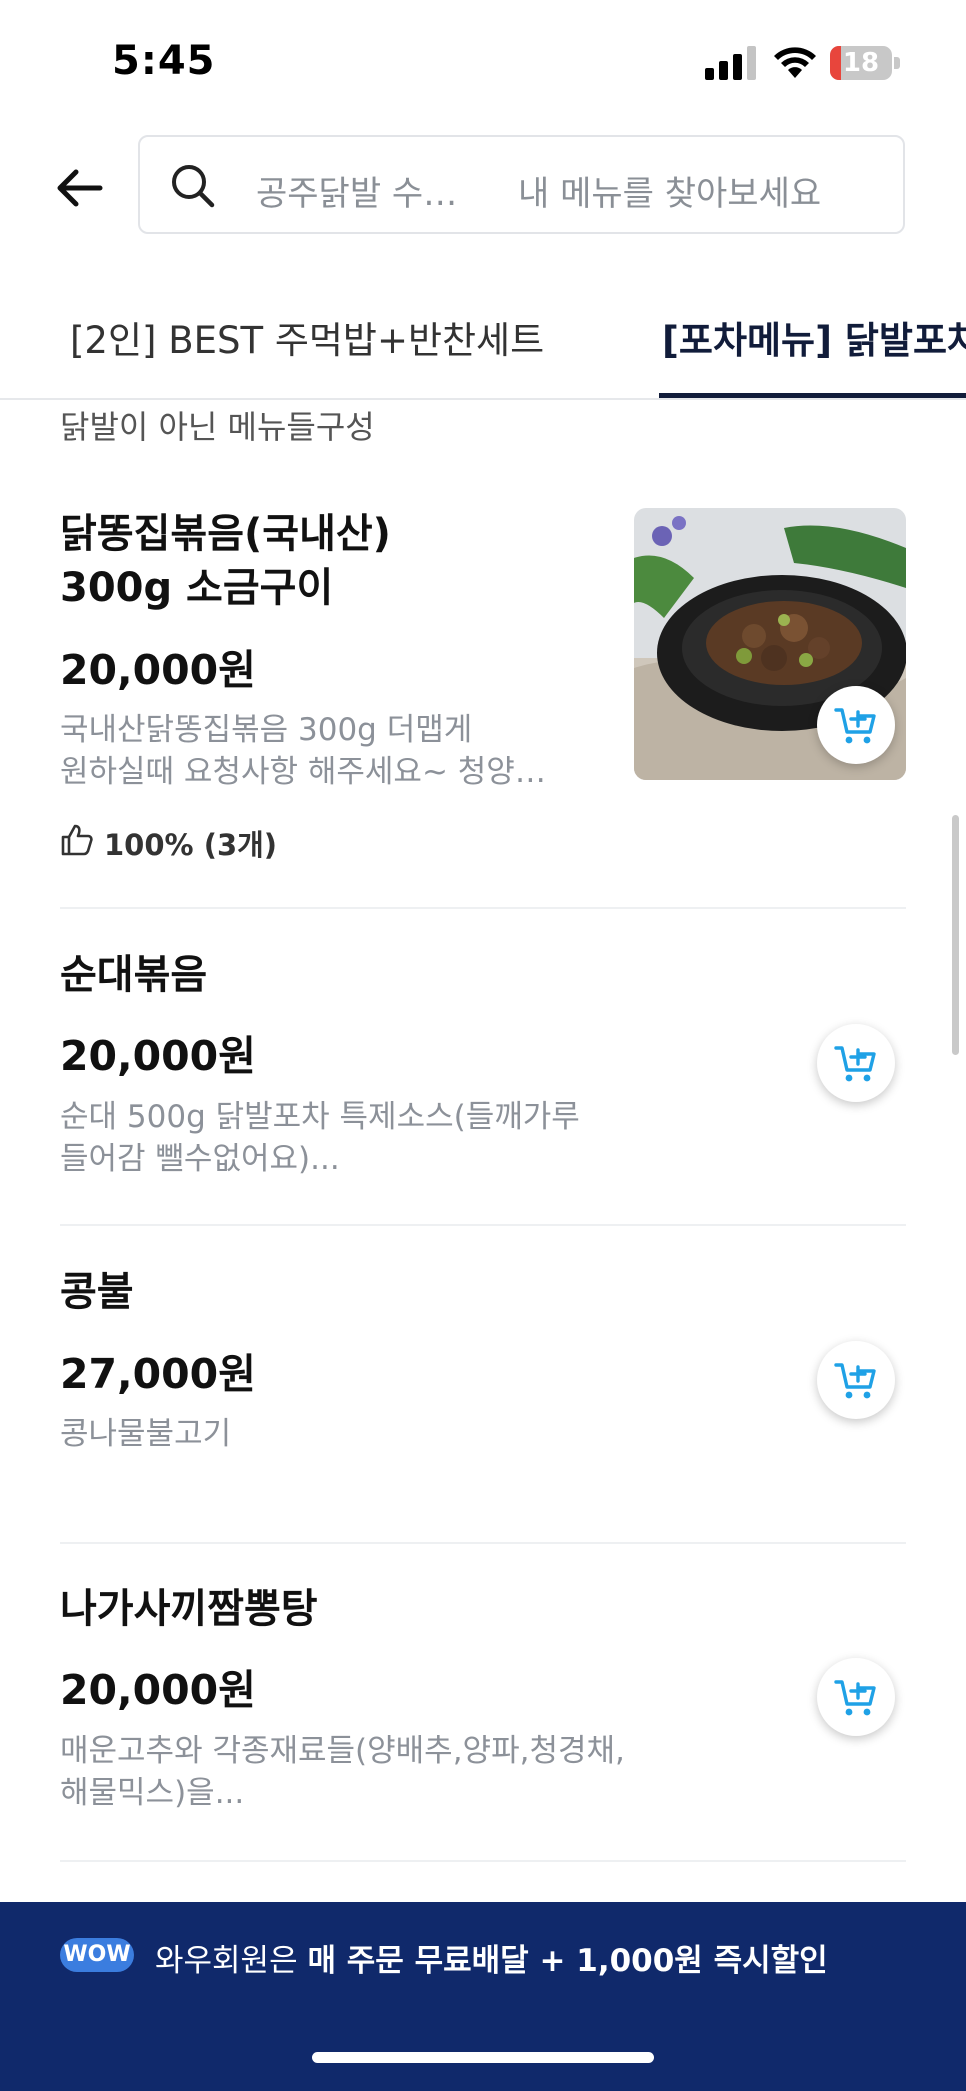  Describe the element at coordinates (158, 1374) in the screenshot. I see `item-price: 27,000원` at that location.